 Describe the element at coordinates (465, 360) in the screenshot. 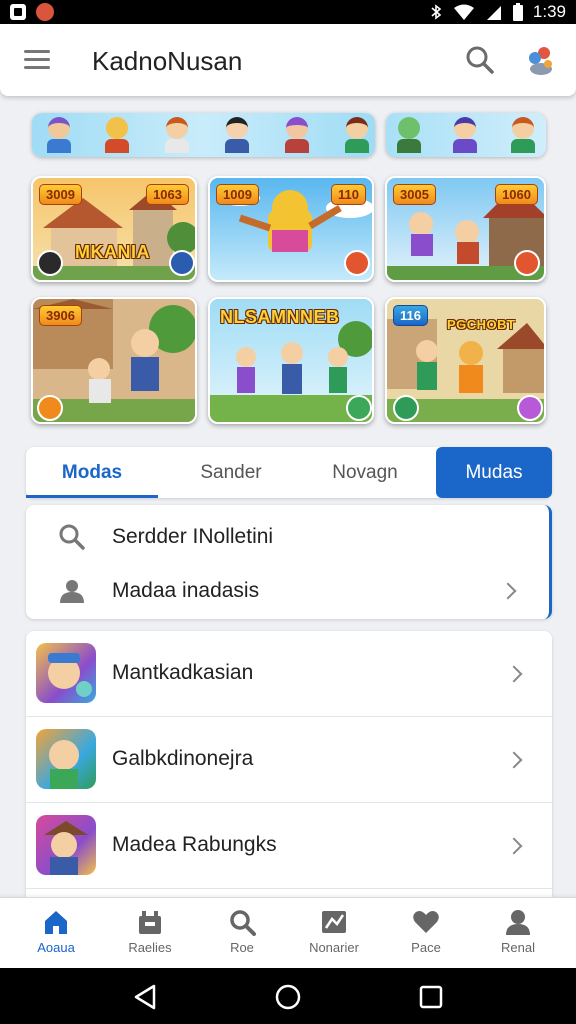

I see `game-card: 116 PGCHOBT` at that location.